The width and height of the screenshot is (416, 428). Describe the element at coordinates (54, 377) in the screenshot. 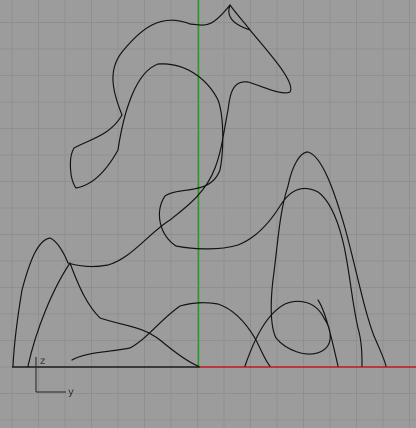

I see `axis-triad: z y` at that location.